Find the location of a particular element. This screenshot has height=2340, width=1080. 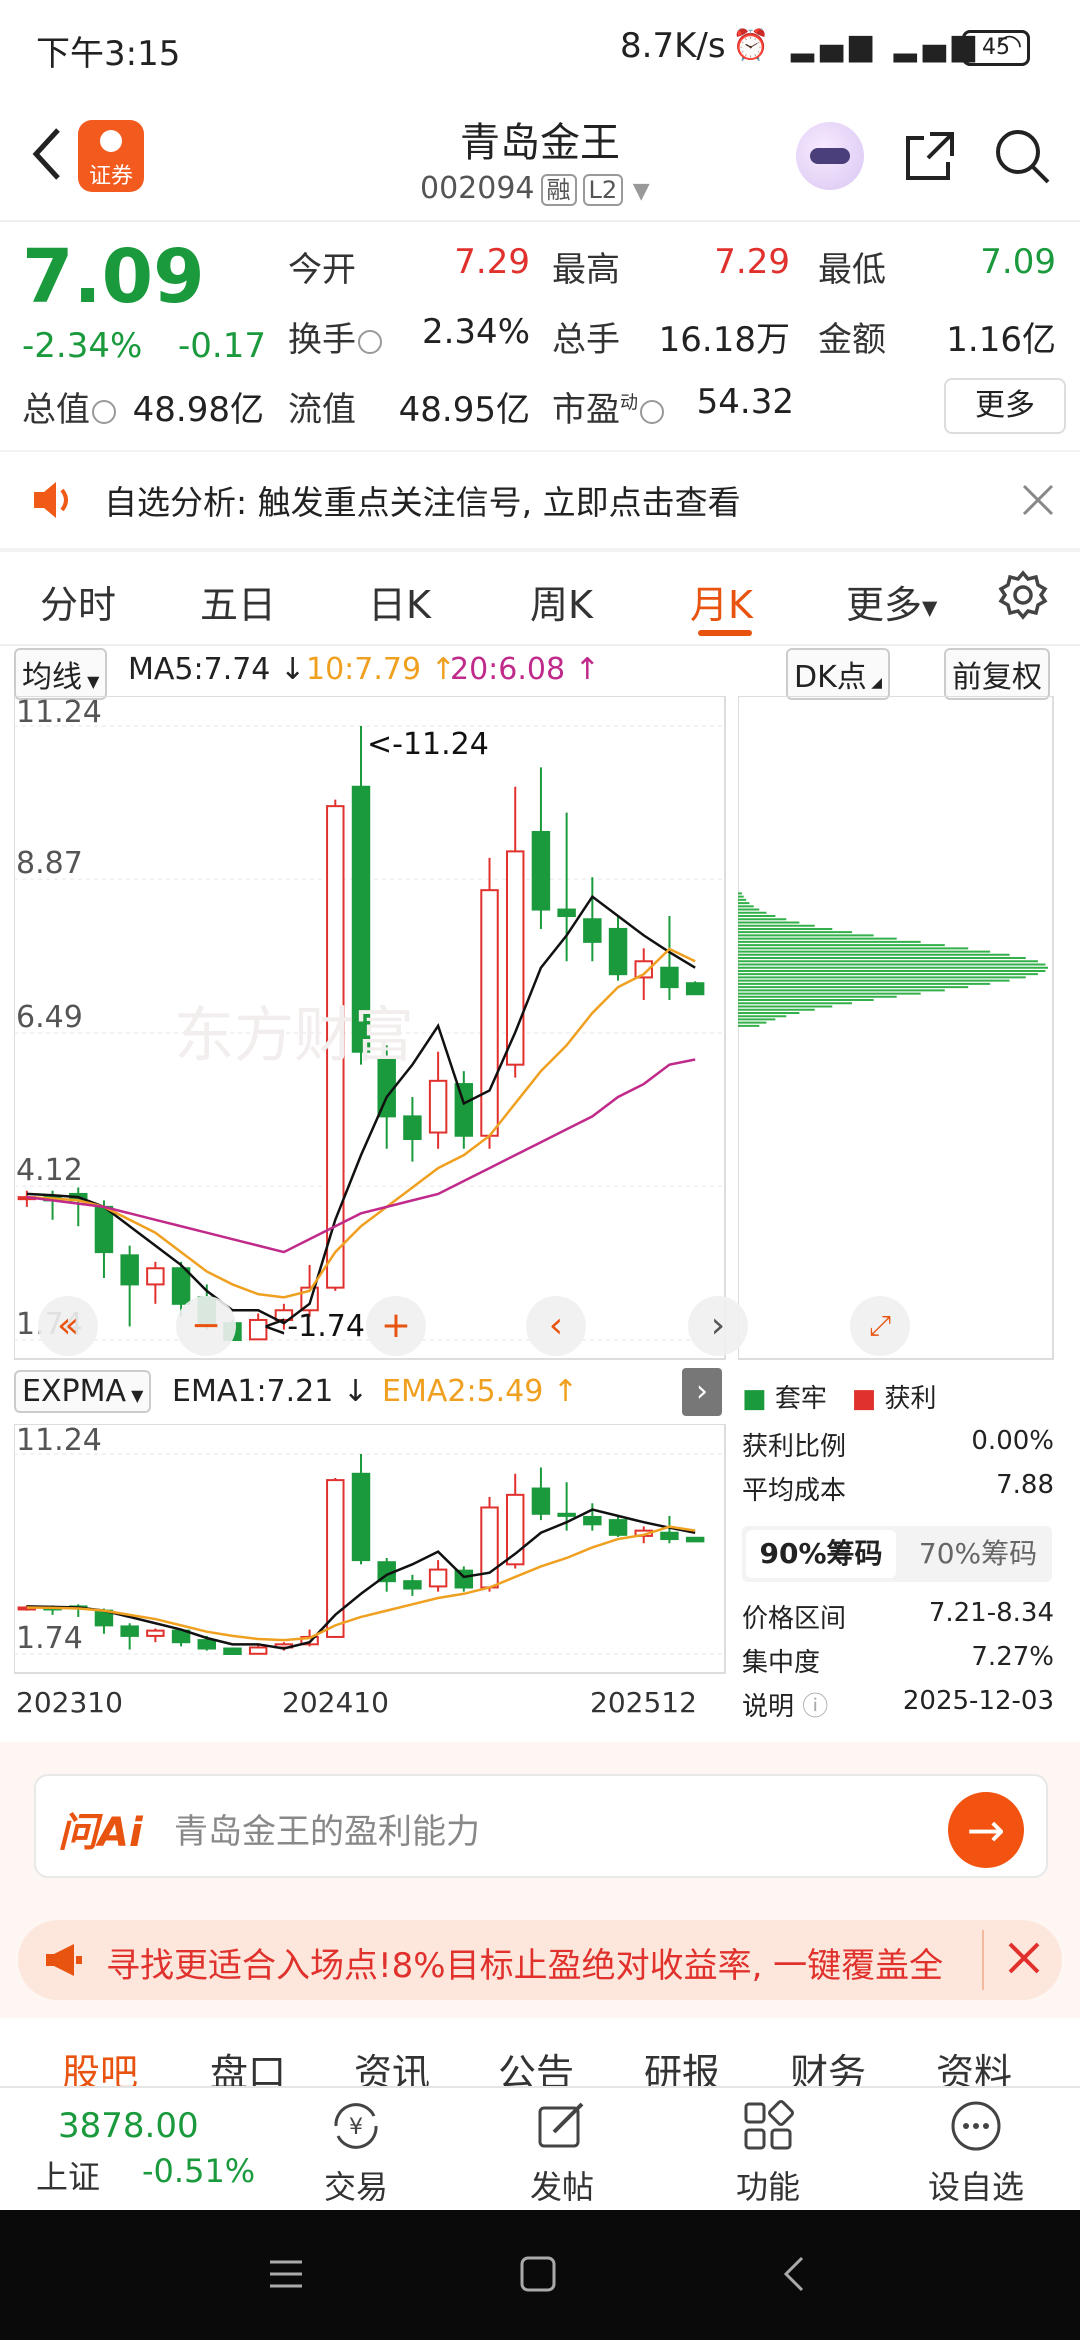

amount-value: 1.16亿 is located at coordinates (1001, 340).